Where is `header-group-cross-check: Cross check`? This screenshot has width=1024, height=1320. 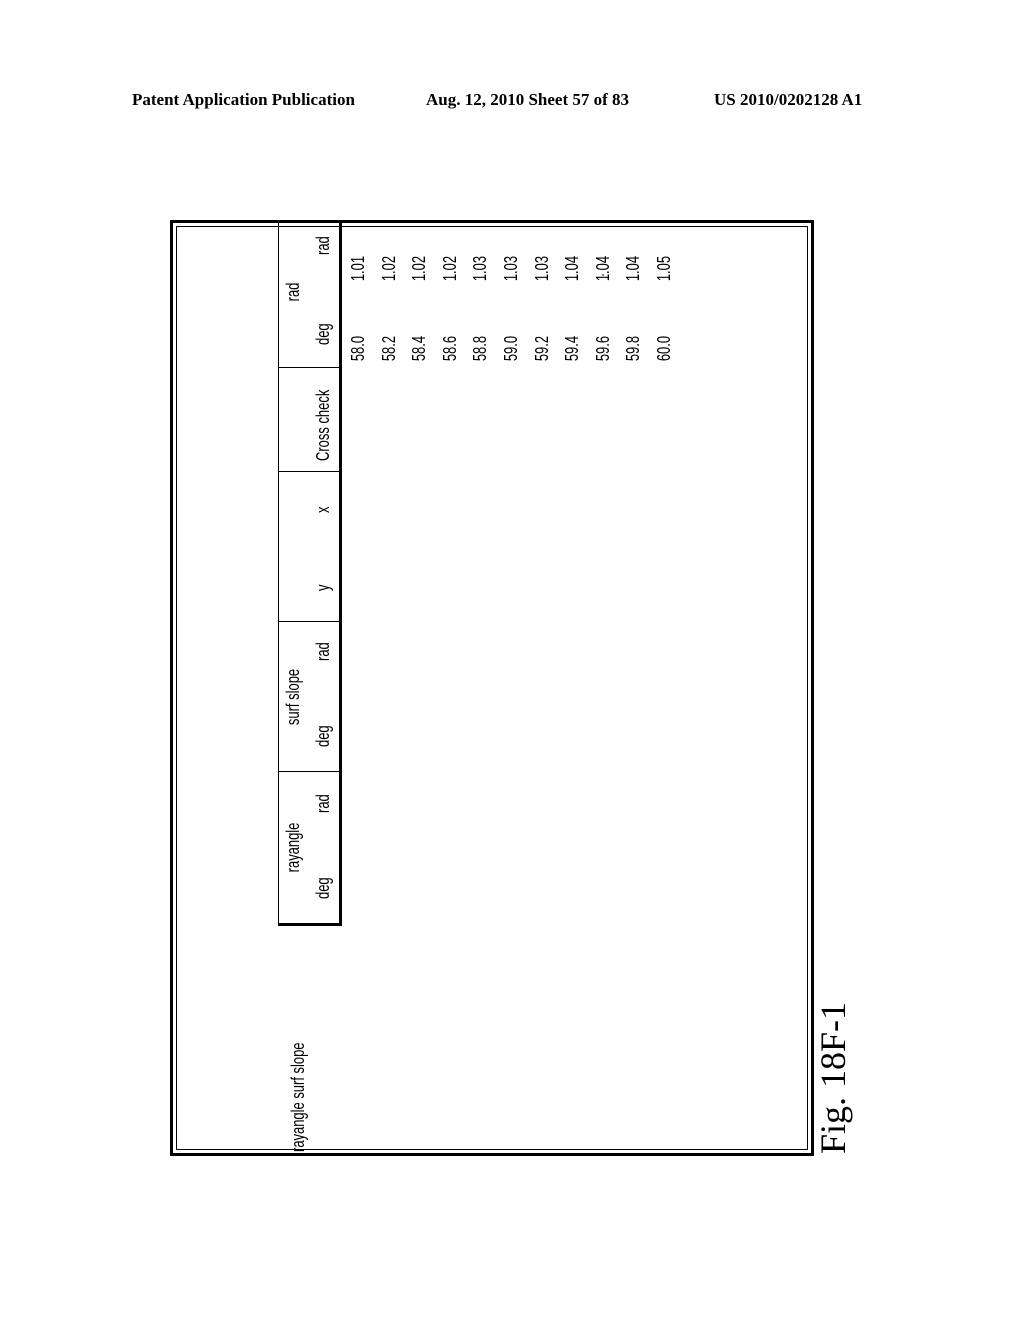 header-group-cross-check: Cross check is located at coordinates (309, 419).